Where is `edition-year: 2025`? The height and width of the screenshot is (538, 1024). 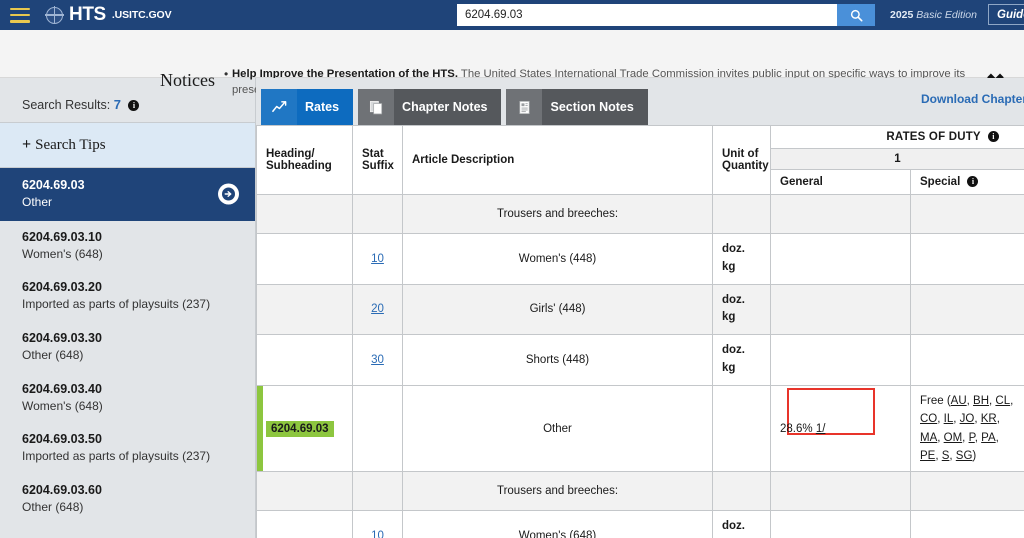 edition-year: 2025 is located at coordinates (902, 15).